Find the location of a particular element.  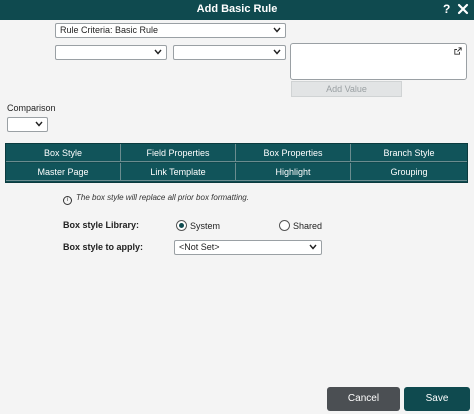

box-style-apply-select: <Not Set> is located at coordinates (248, 247).